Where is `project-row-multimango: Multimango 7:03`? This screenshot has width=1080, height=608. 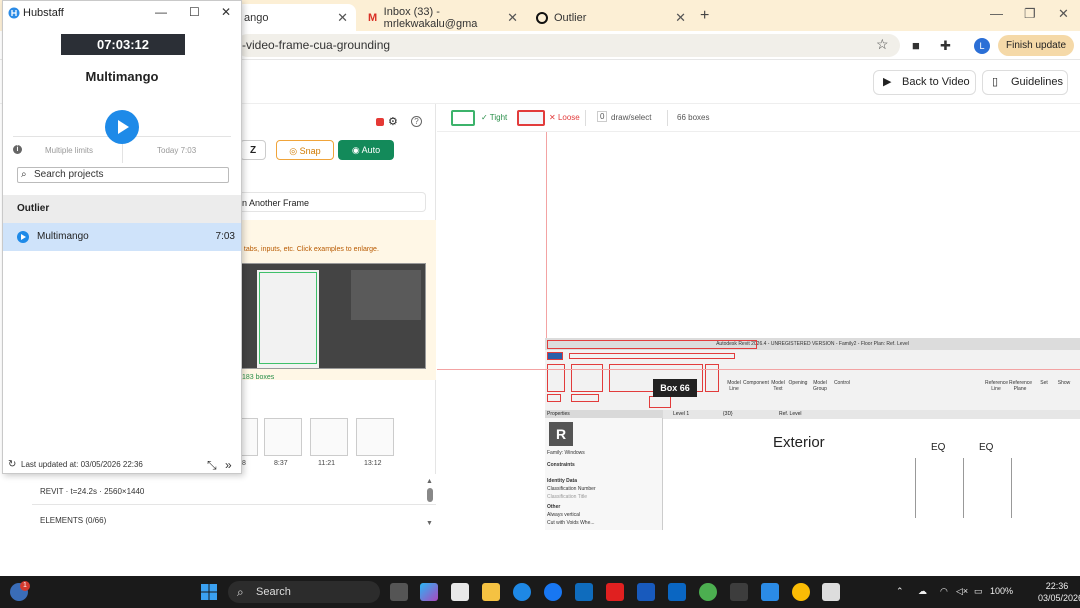
project-row-multimango: Multimango 7:03 is located at coordinates (122, 237).